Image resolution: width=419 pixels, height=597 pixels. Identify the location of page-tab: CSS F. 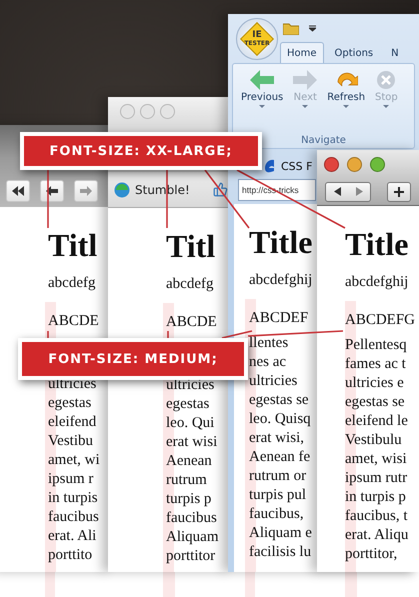
(296, 166).